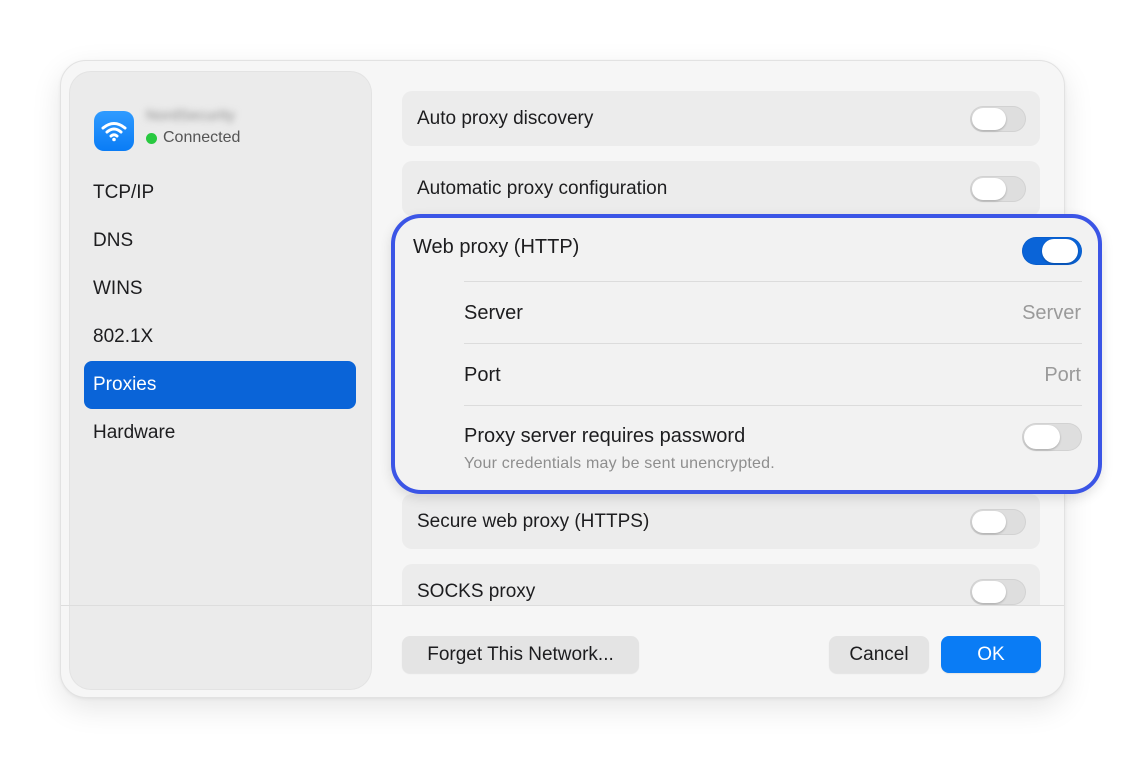 The height and width of the screenshot is (759, 1125). I want to click on network-status: Connected, so click(193, 138).